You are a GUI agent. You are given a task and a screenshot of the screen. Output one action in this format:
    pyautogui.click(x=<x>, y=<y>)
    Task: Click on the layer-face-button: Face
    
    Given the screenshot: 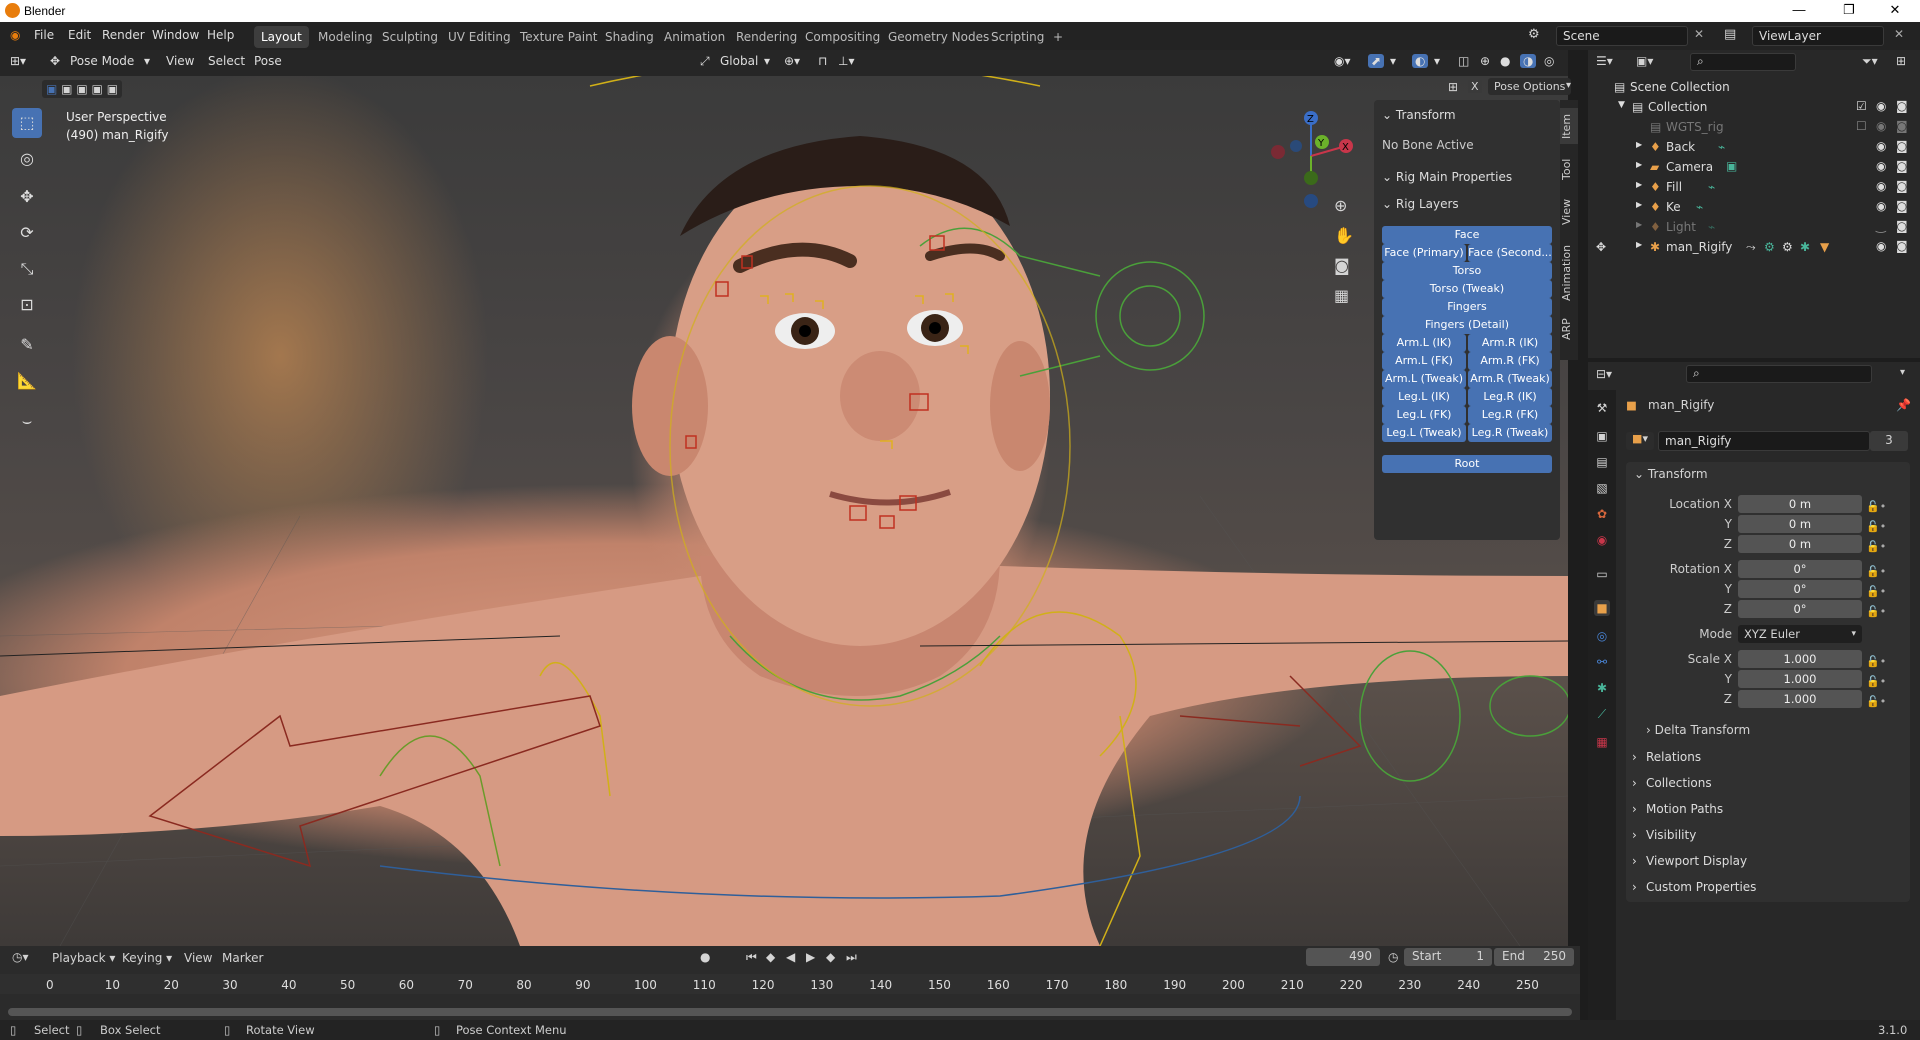 What is the action you would take?
    pyautogui.click(x=1467, y=235)
    